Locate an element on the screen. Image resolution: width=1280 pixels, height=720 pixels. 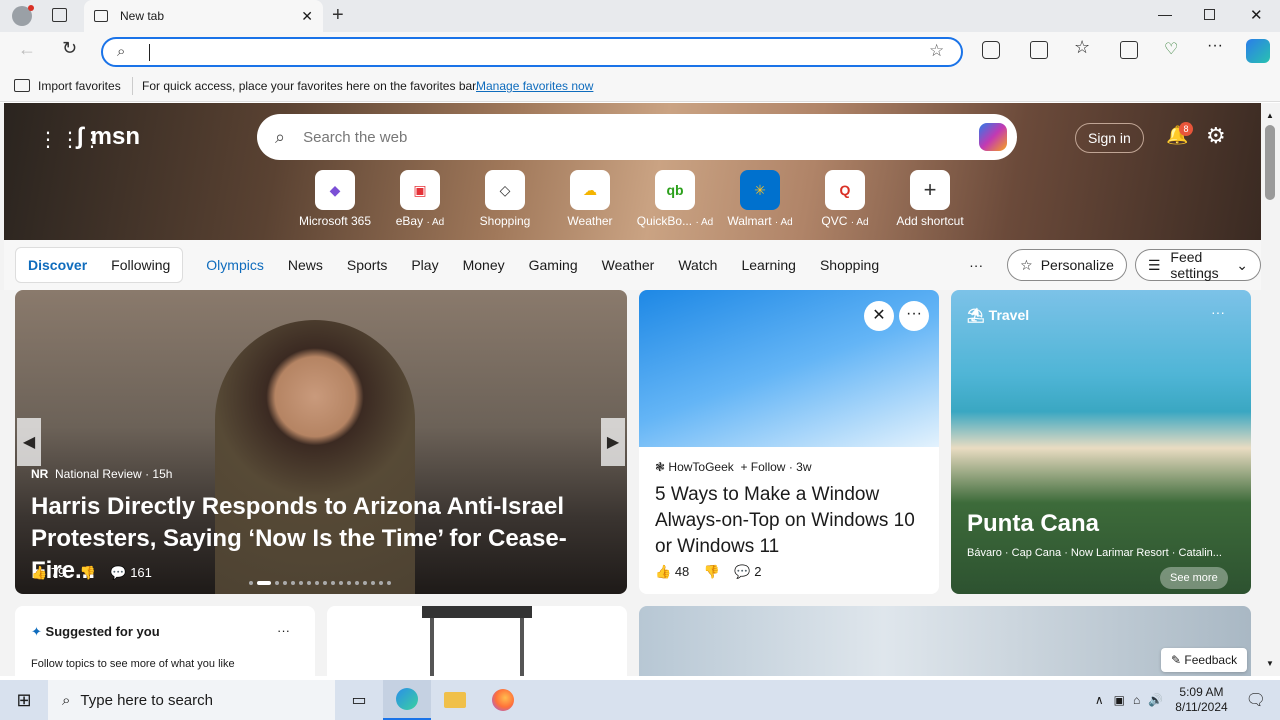
start-button: ⊞ is located at coordinates (24, 700).